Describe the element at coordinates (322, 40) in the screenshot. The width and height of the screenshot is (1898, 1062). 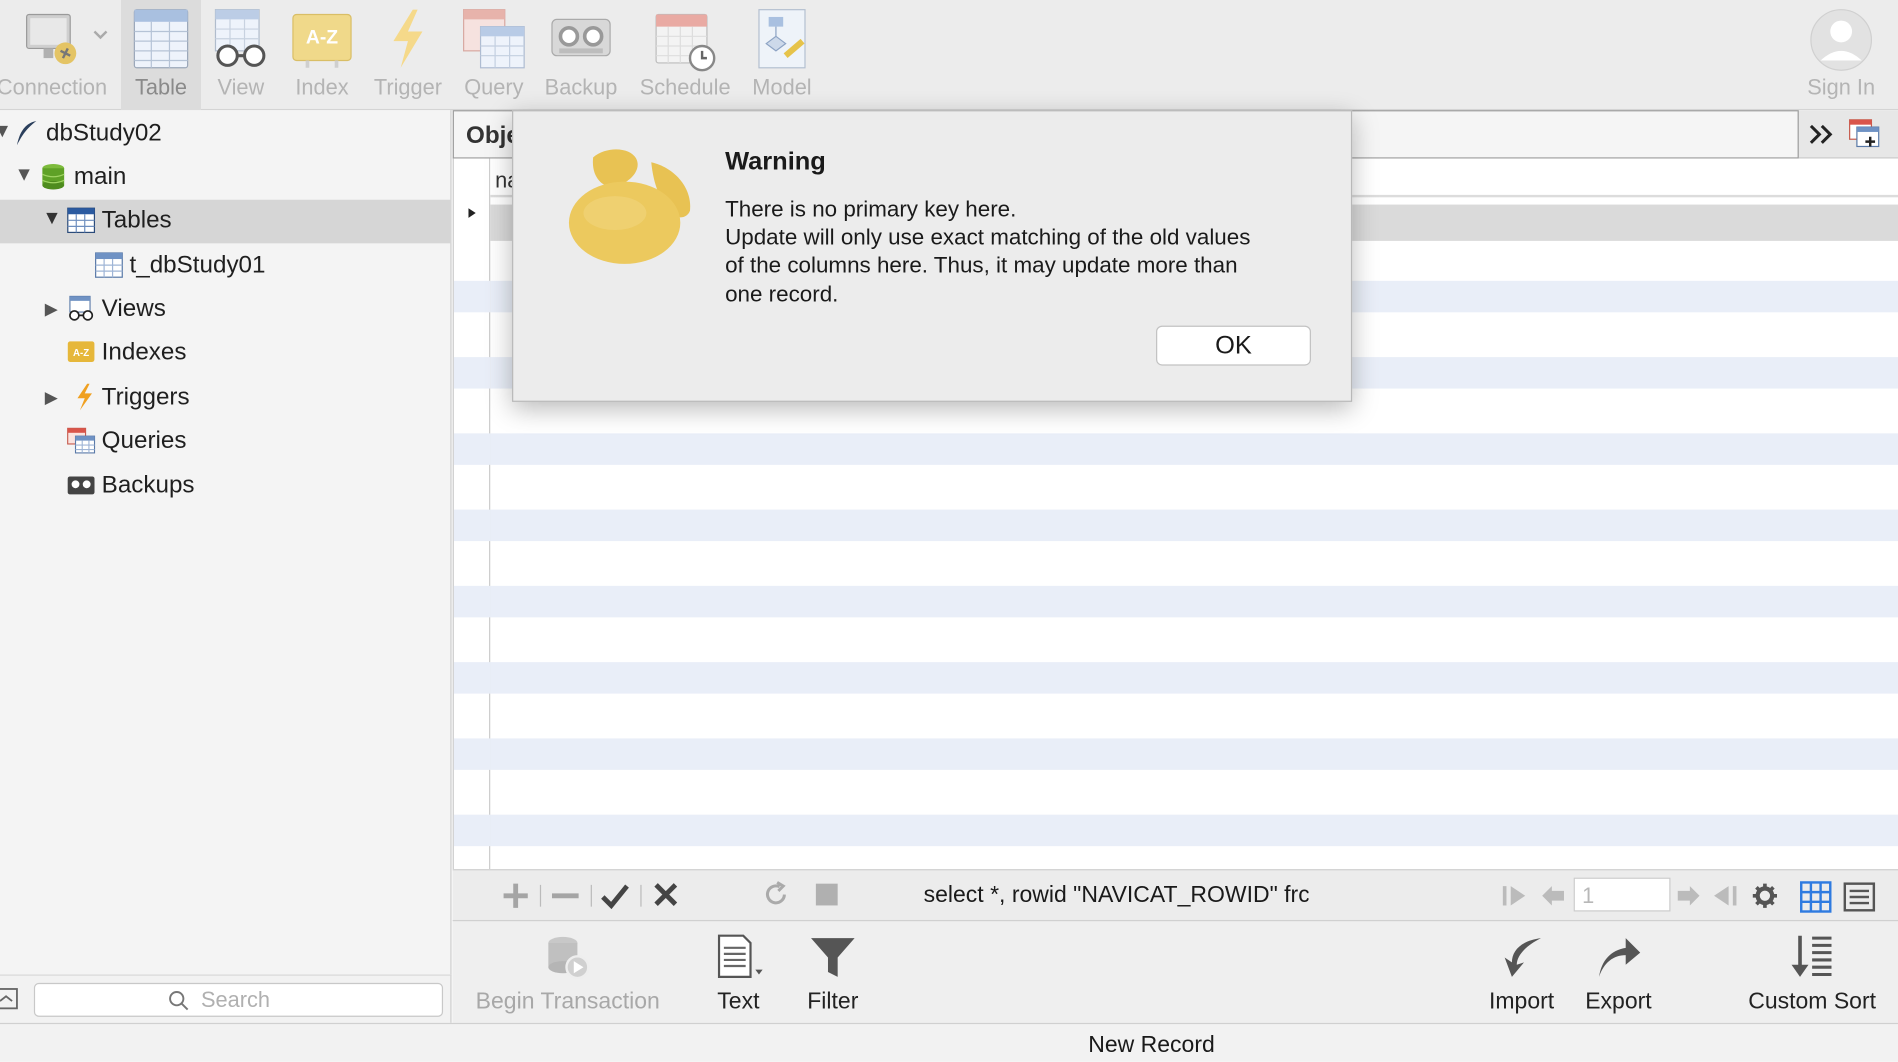
I see `index-icon: A-Z` at that location.